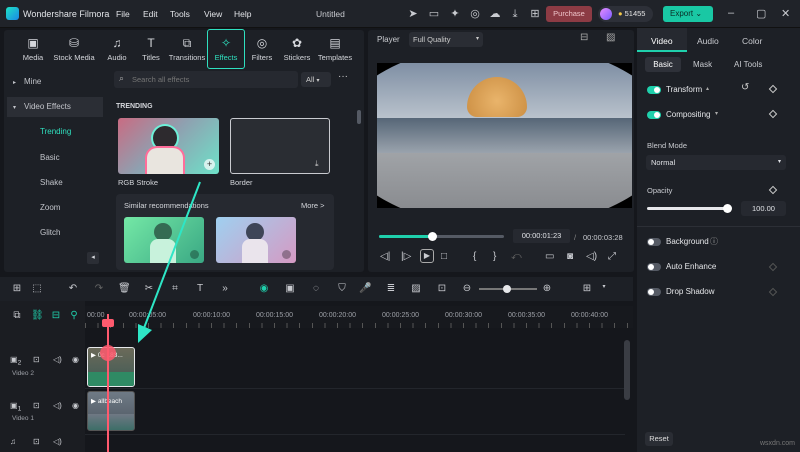  Describe the element at coordinates (316, 288) in the screenshot. I see `speed-icon: ◌` at that location.